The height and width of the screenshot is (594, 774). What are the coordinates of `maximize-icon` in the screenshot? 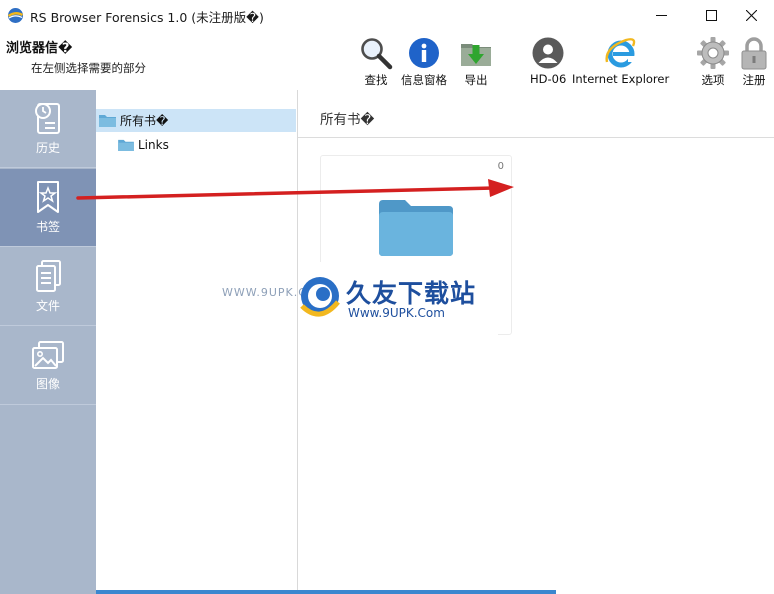 It's located at (711, 15).